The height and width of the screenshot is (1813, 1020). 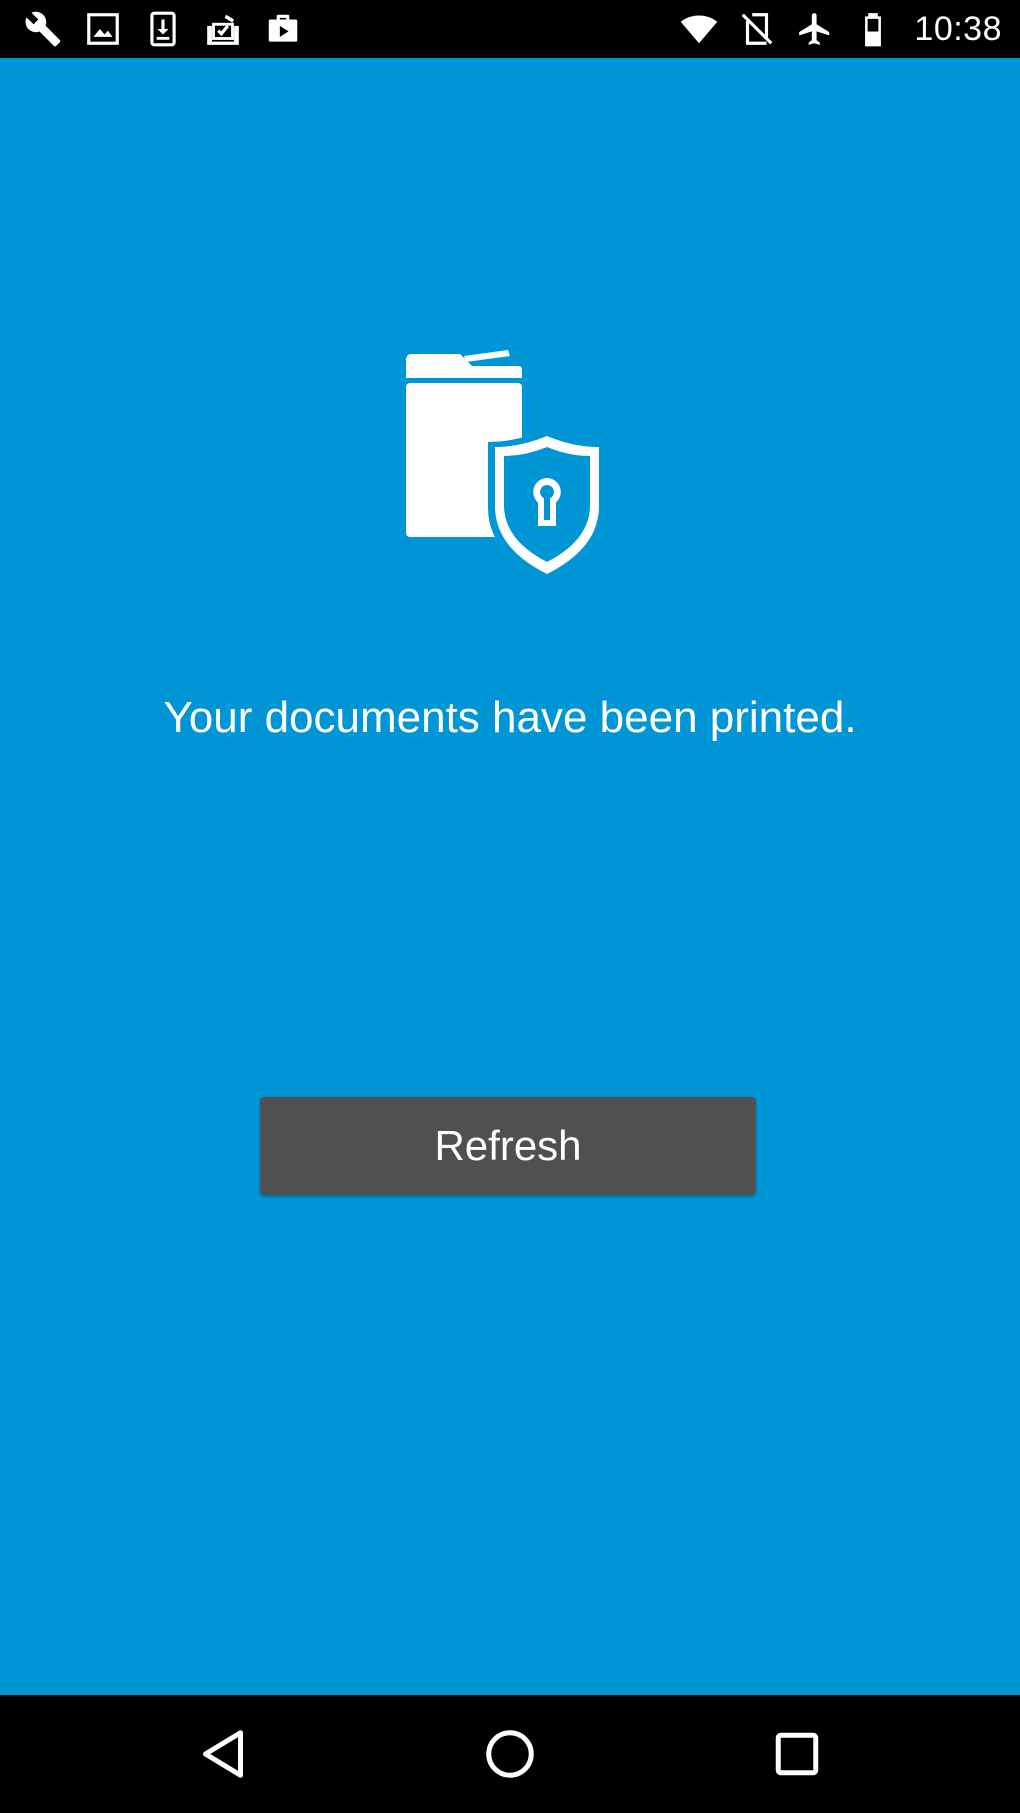 I want to click on system-icons: 10:38, so click(x=840, y=29).